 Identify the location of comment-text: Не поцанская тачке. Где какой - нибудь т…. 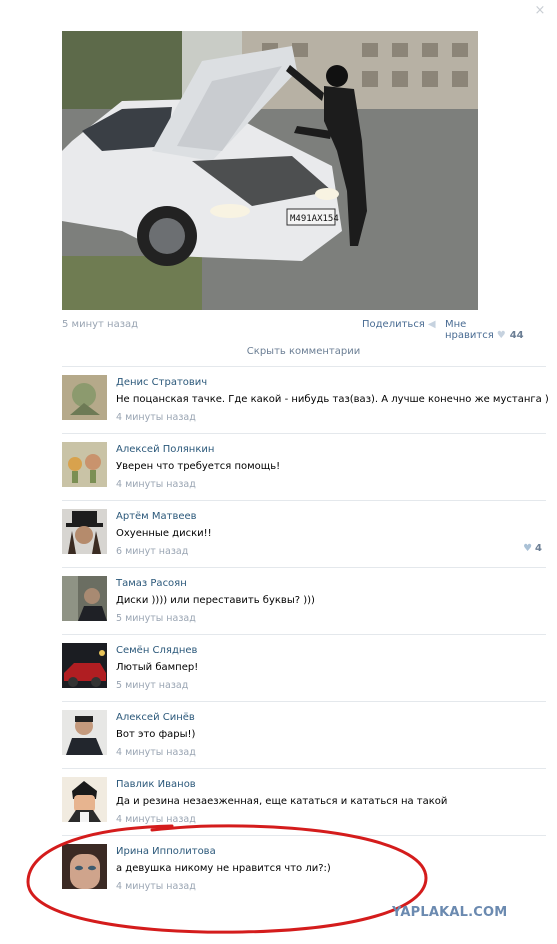
(332, 399).